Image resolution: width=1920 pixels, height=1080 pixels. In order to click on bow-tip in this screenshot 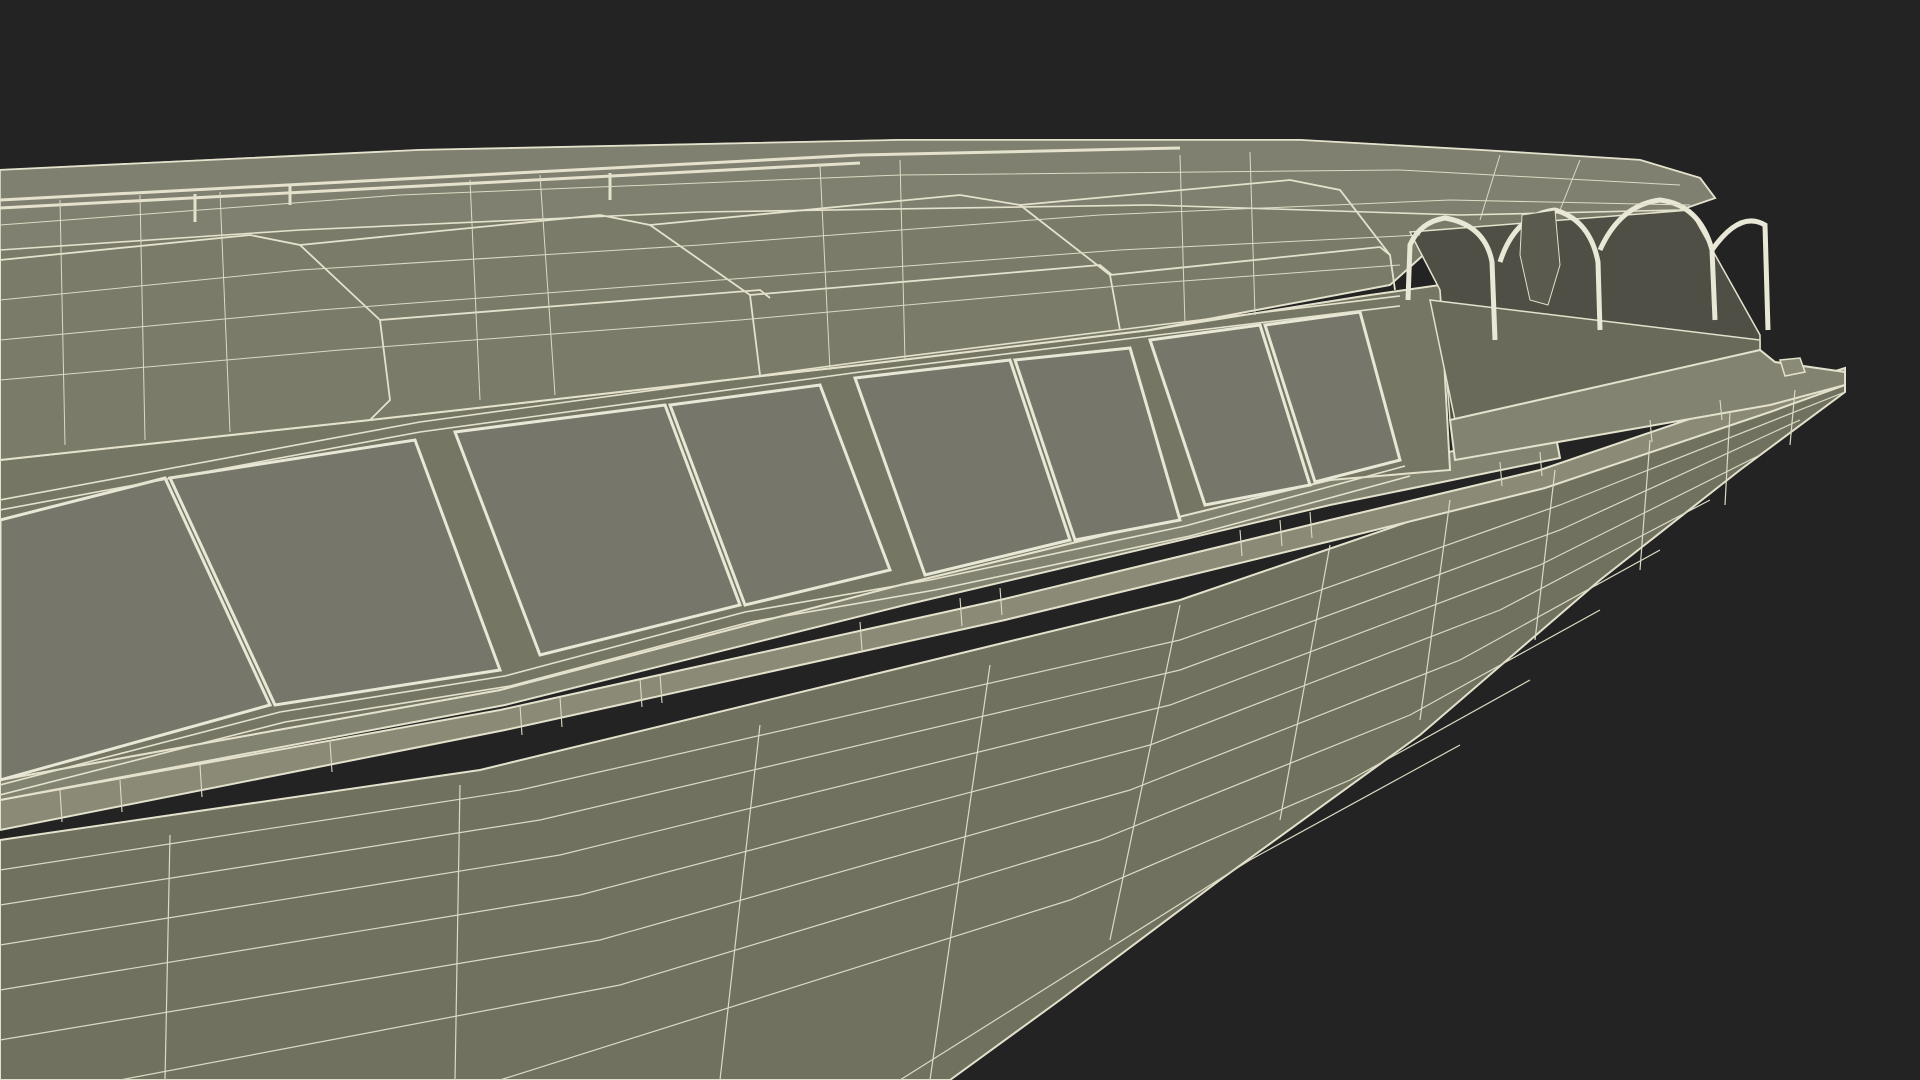, I will do `click(1792, 367)`.